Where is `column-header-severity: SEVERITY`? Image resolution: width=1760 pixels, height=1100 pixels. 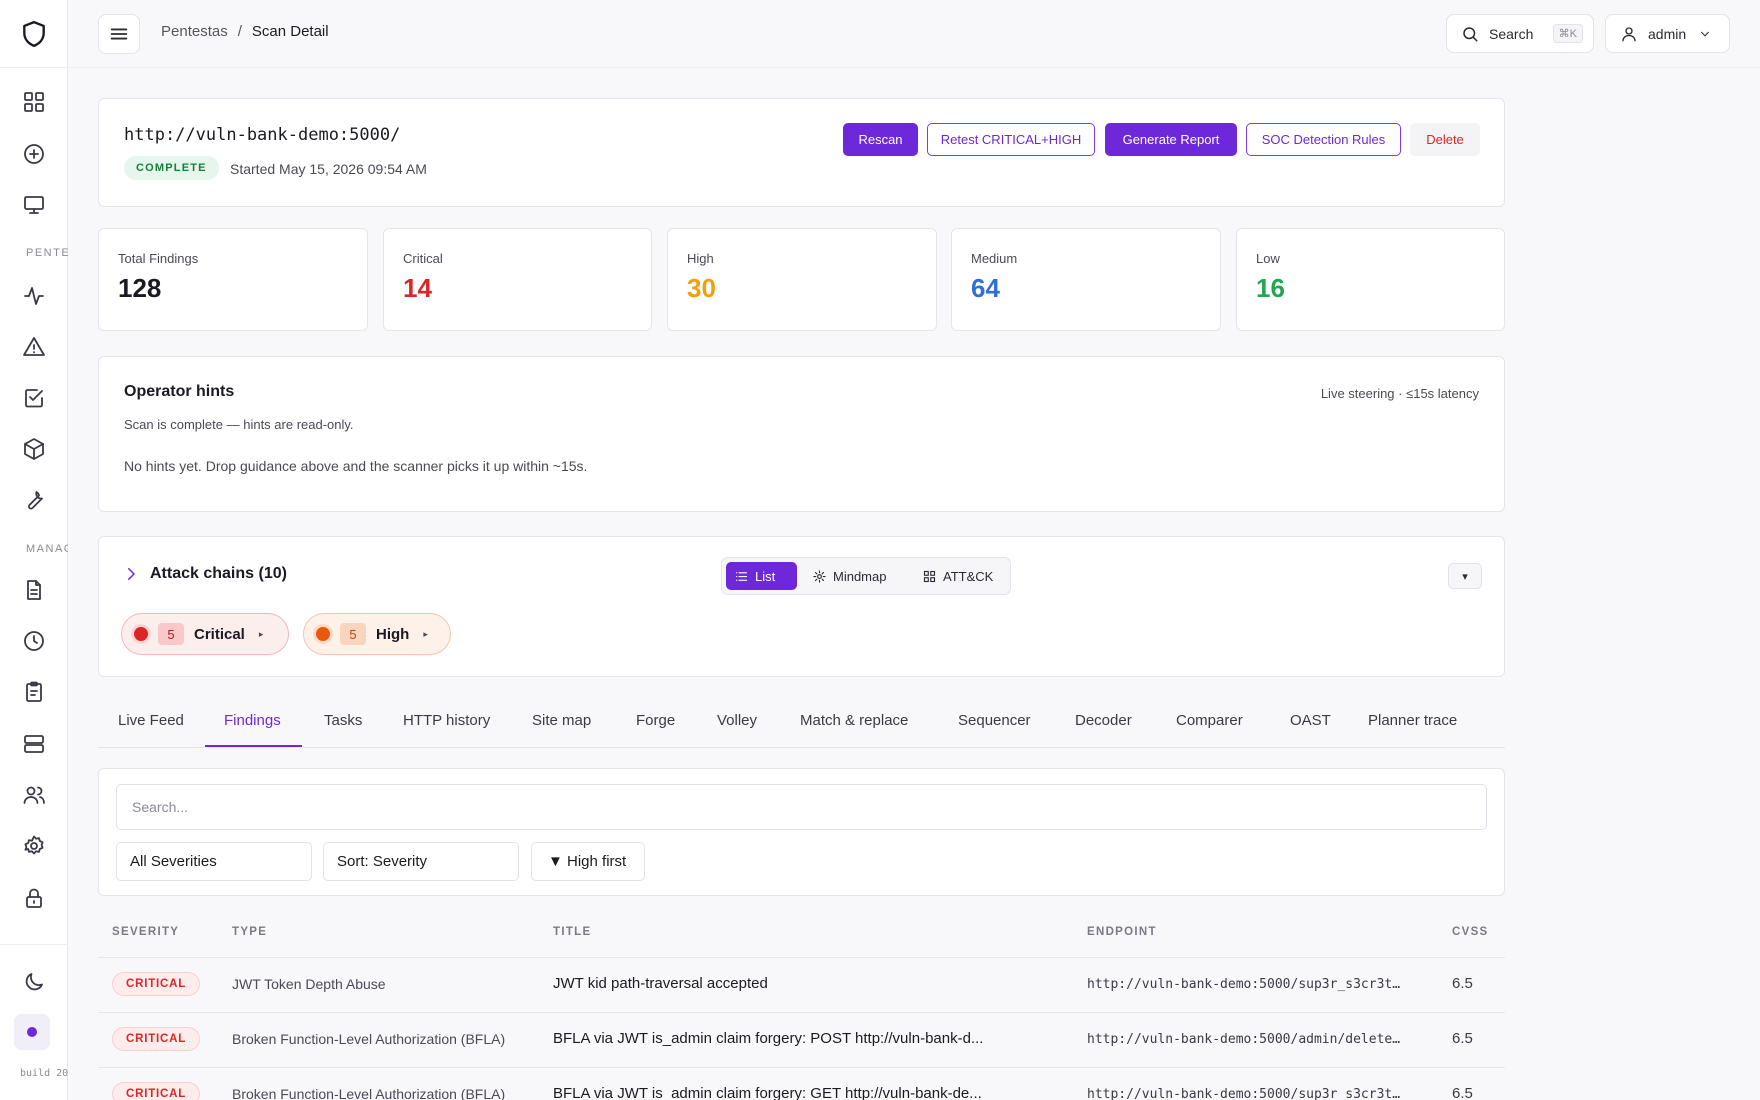 column-header-severity: SEVERITY is located at coordinates (145, 932).